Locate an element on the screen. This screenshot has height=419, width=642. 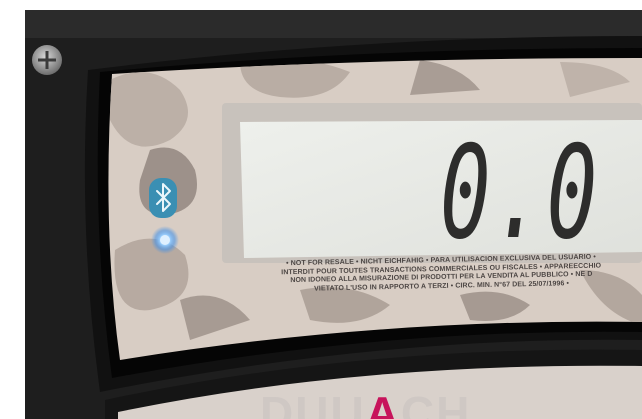
brand-text-end: CH is located at coordinates (436, 403).